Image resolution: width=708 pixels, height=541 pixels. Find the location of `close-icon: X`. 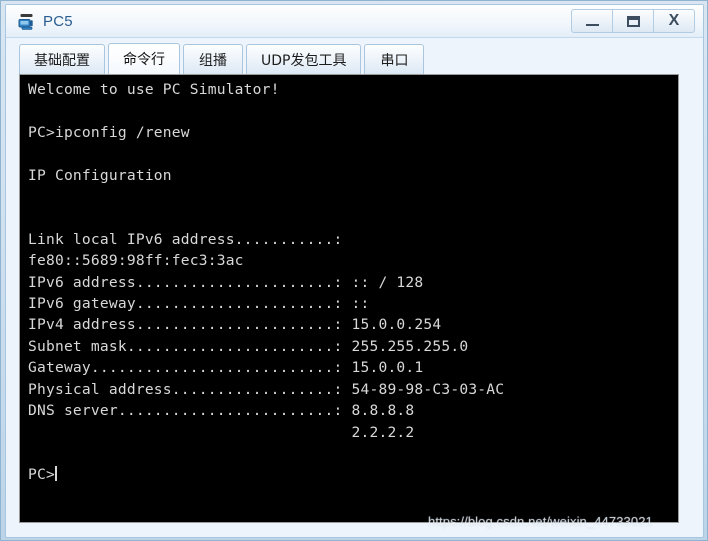

close-icon: X is located at coordinates (674, 20).